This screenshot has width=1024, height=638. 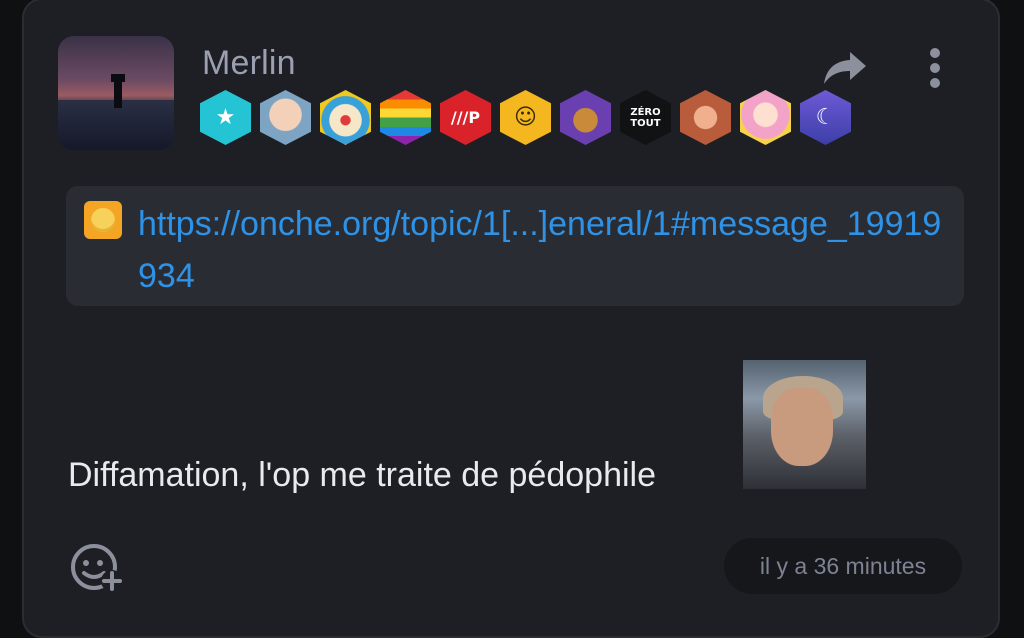 I want to click on stars-badge-icon: ★, so click(x=225, y=117).